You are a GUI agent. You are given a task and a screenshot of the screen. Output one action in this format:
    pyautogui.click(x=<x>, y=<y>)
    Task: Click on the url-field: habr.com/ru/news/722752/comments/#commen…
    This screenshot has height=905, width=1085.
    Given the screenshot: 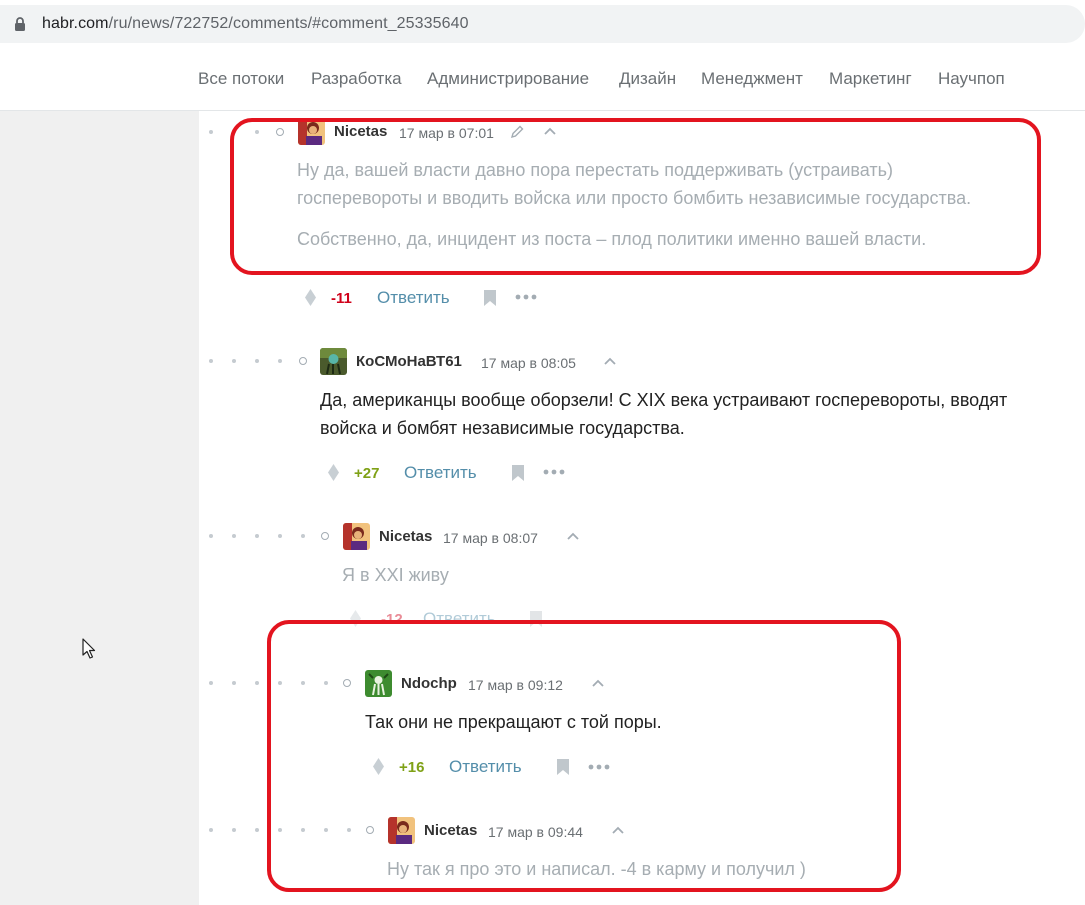 What is the action you would take?
    pyautogui.click(x=542, y=24)
    